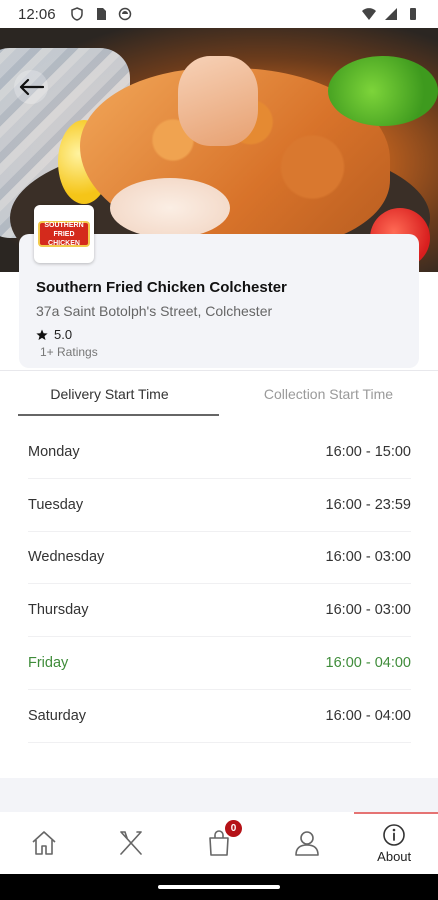  I want to click on tab-delivery-start-time: Delivery Start Time, so click(109, 393).